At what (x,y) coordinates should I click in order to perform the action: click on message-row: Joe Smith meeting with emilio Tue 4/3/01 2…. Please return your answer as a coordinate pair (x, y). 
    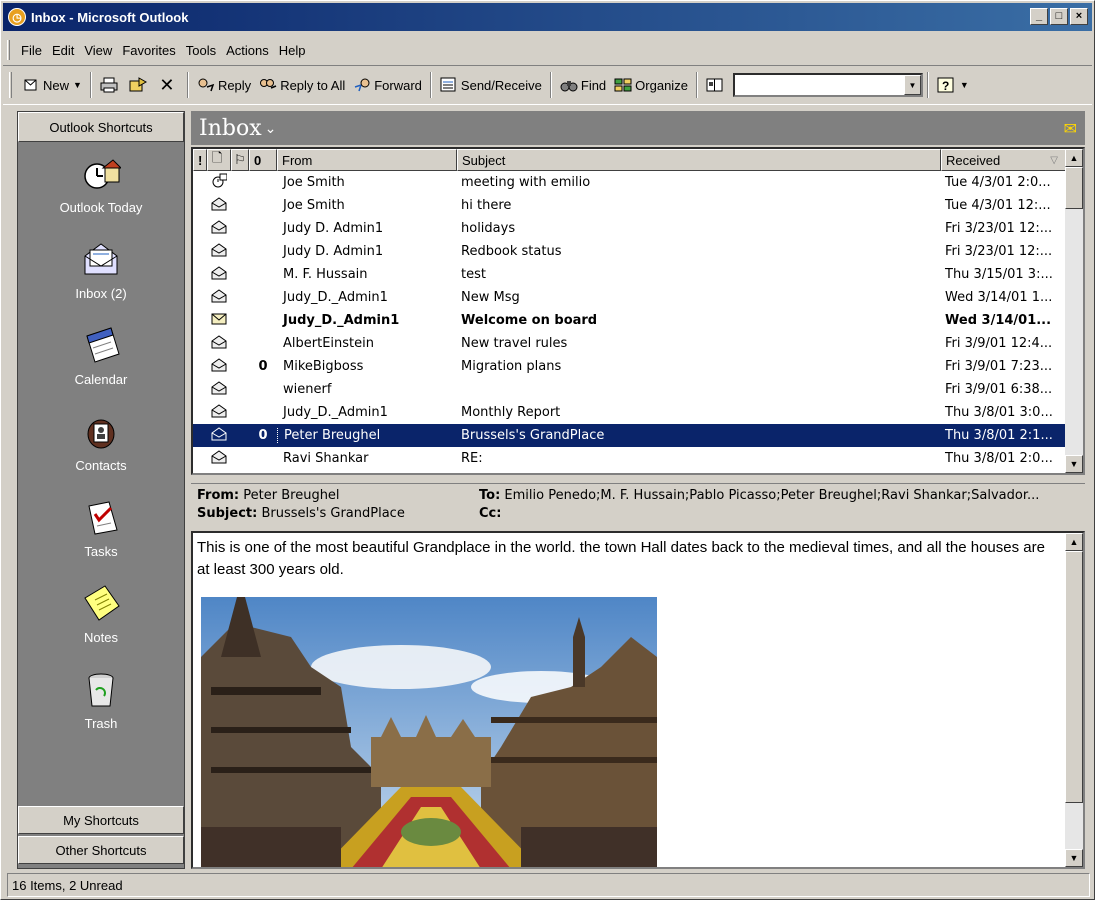
    Looking at the image, I should click on (630, 182).